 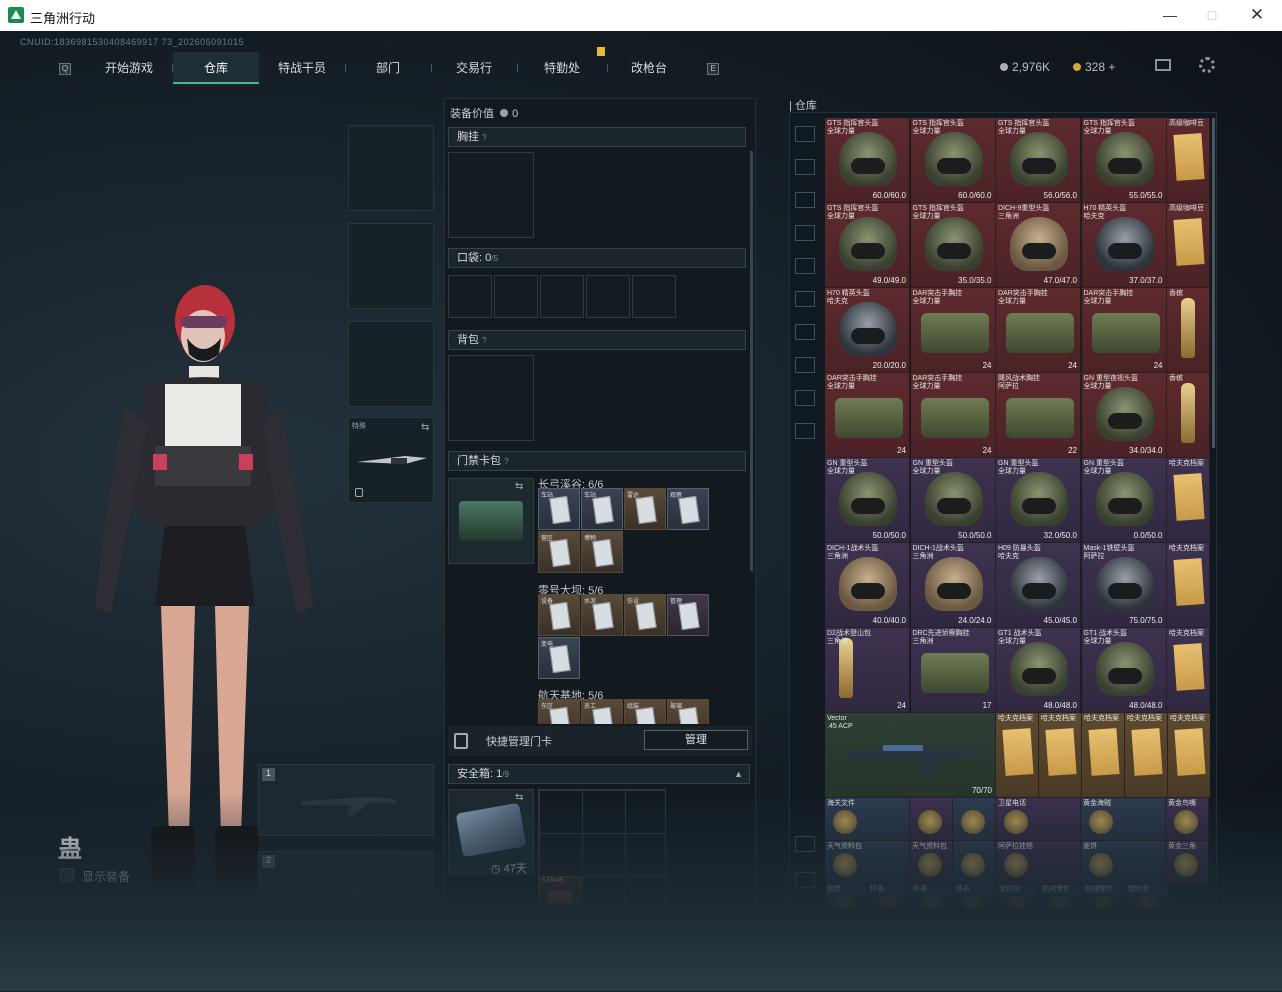 What do you see at coordinates (560, 896) in the screenshot?
I see `ammo-item: 5.56x45 30` at bounding box center [560, 896].